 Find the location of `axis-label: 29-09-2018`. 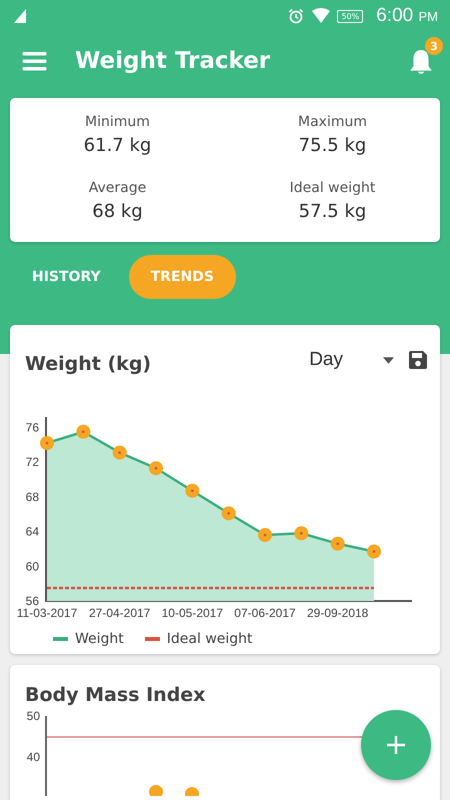

axis-label: 29-09-2018 is located at coordinates (337, 613).